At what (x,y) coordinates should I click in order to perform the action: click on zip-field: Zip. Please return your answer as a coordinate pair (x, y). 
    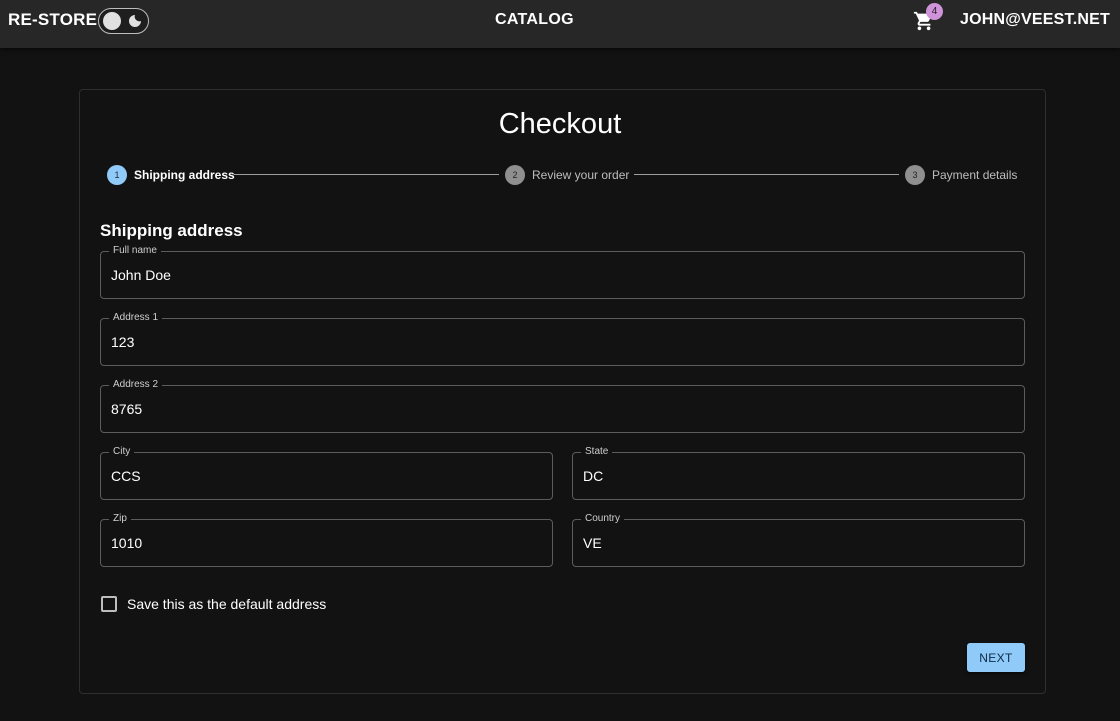
    Looking at the image, I should click on (326, 539).